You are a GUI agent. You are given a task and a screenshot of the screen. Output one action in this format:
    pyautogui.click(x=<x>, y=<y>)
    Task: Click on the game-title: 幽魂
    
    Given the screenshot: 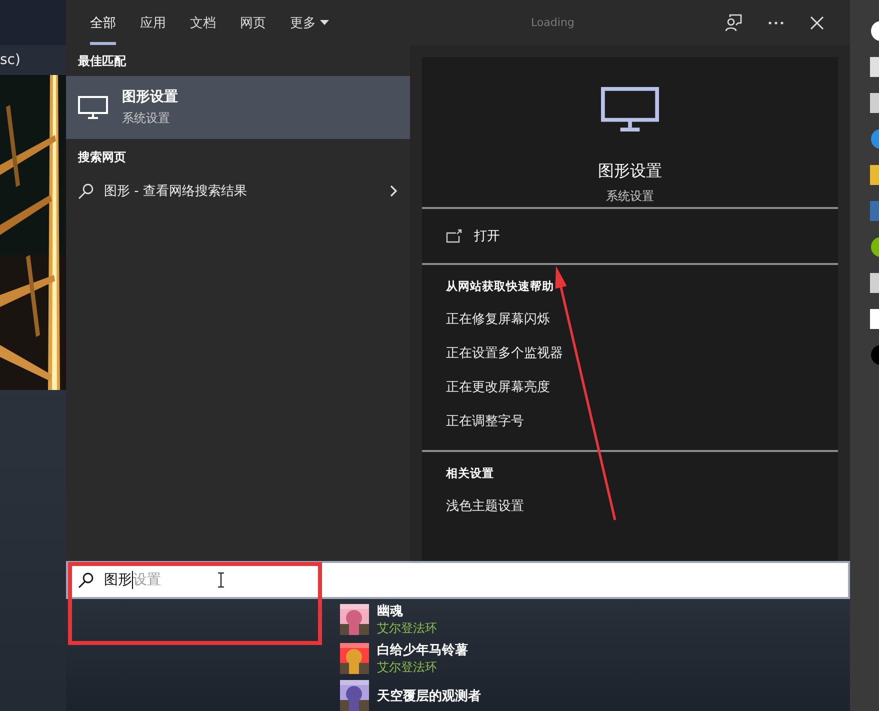 What is the action you would take?
    pyautogui.click(x=390, y=611)
    